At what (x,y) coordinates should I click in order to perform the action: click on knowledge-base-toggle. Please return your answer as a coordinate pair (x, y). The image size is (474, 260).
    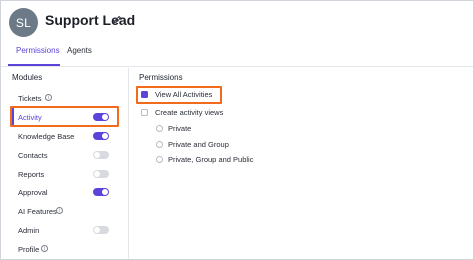
    Looking at the image, I should click on (101, 136).